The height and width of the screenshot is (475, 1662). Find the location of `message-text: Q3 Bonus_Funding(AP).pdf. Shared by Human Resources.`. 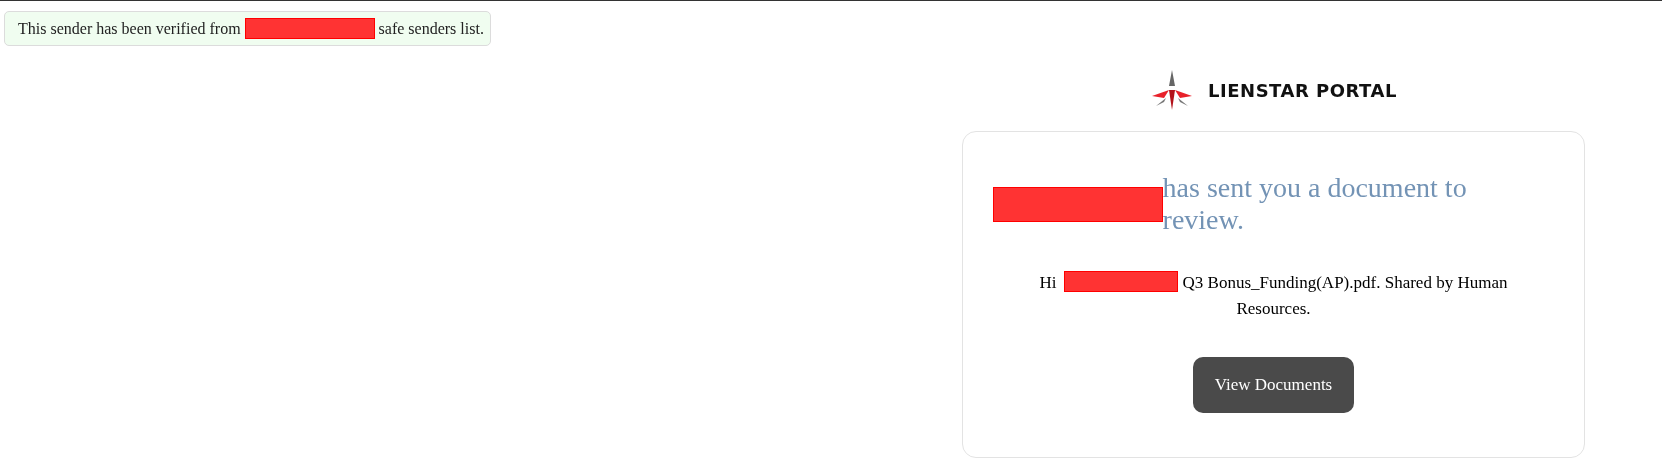

message-text: Q3 Bonus_Funding(AP).pdf. Shared by Human Resources. is located at coordinates (1345, 295).